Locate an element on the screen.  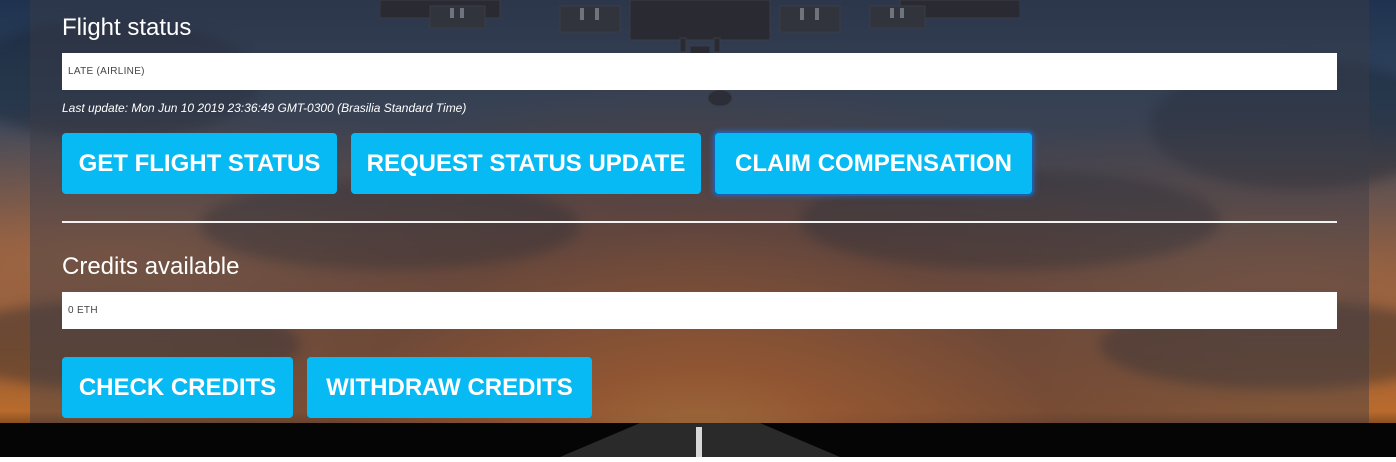
credits-heading: Credits available is located at coordinates (151, 266).